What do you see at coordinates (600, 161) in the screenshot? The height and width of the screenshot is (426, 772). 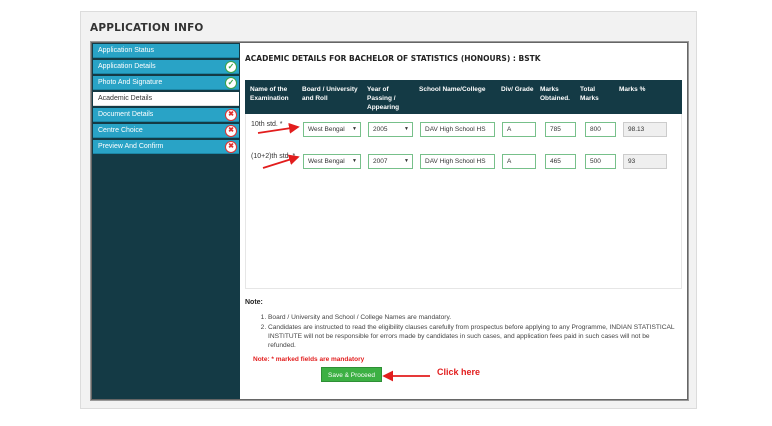 I see `total-marks-input: 500` at bounding box center [600, 161].